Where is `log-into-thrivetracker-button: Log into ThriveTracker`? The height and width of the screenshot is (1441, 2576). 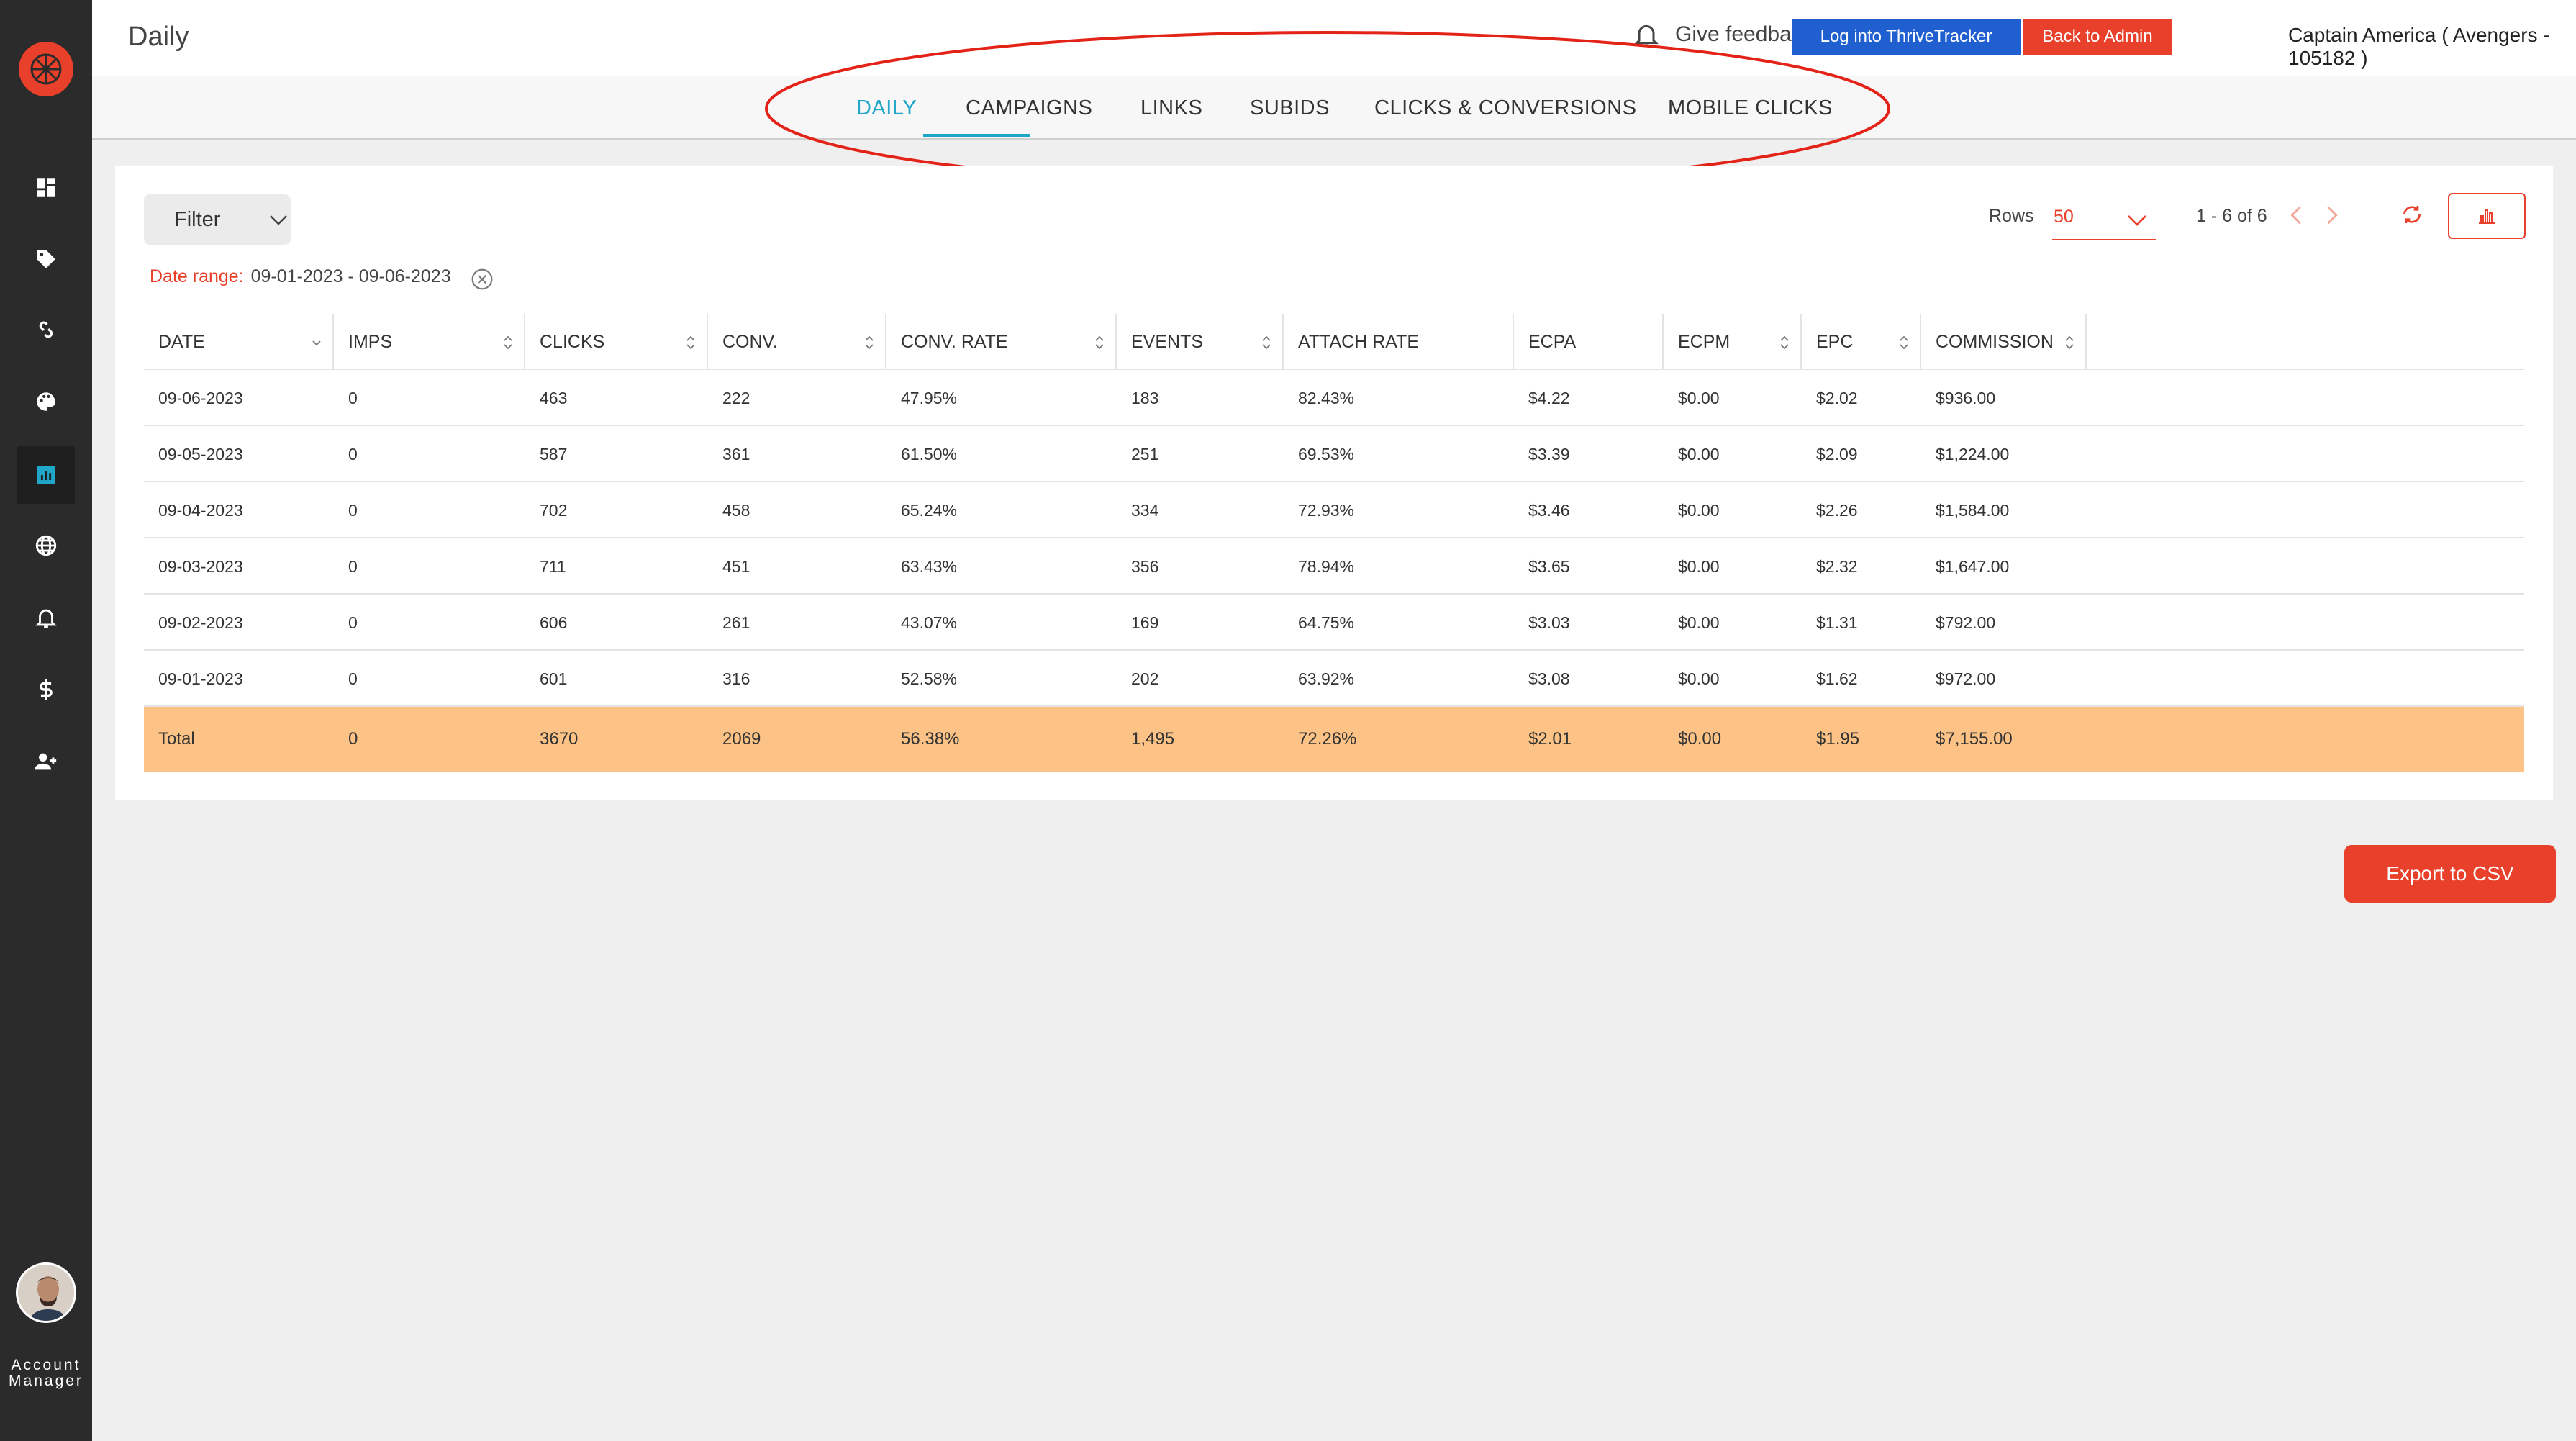 log-into-thrivetracker-button: Log into ThriveTracker is located at coordinates (1907, 37).